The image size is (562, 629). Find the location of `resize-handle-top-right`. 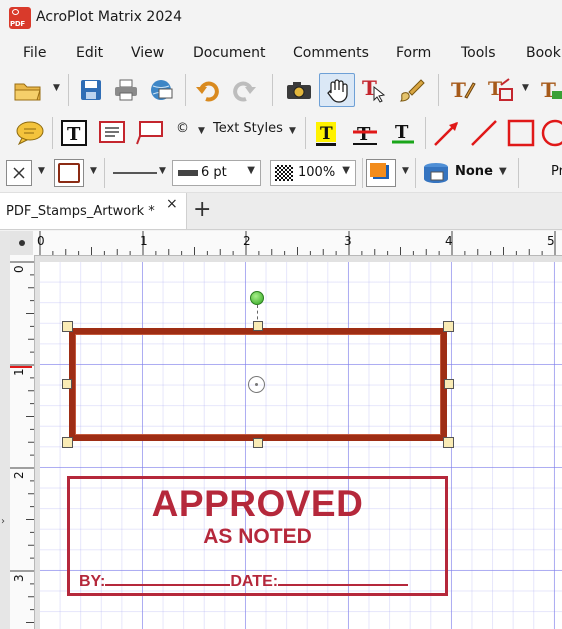

resize-handle-top-right is located at coordinates (448, 326).